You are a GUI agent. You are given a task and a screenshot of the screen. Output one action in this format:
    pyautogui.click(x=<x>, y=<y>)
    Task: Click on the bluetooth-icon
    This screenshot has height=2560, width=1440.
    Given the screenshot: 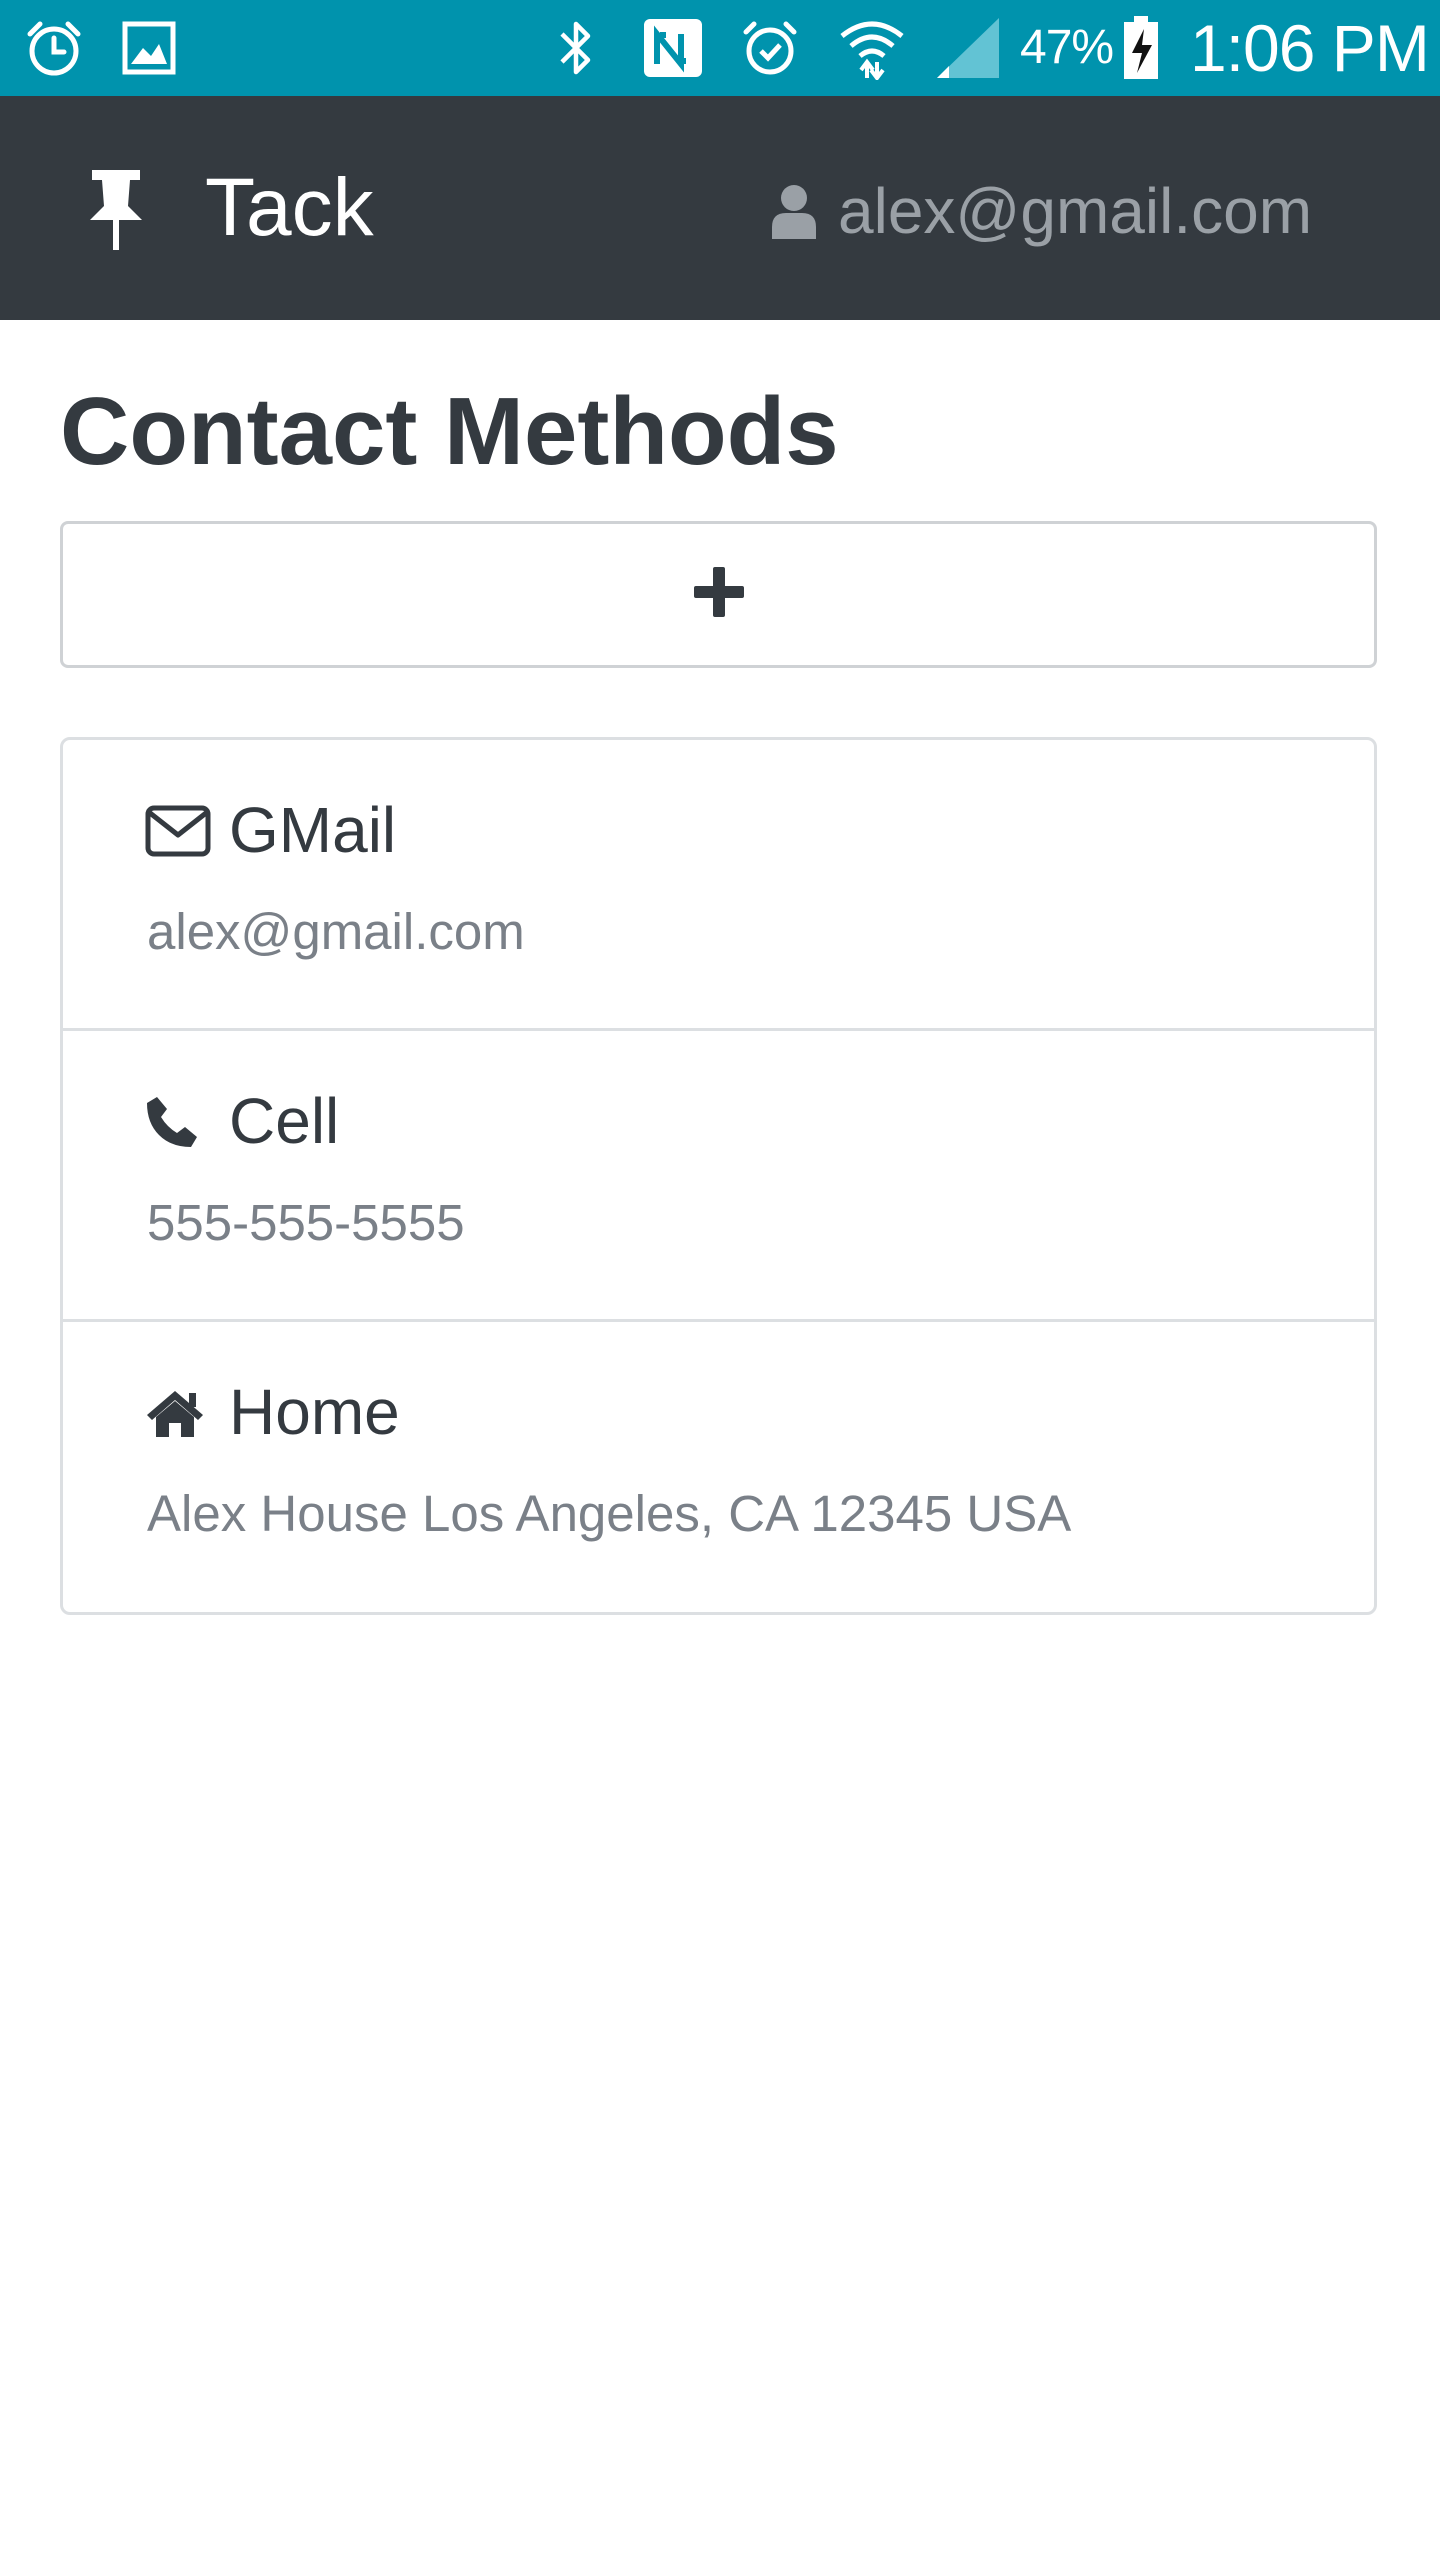 What is the action you would take?
    pyautogui.click(x=576, y=48)
    